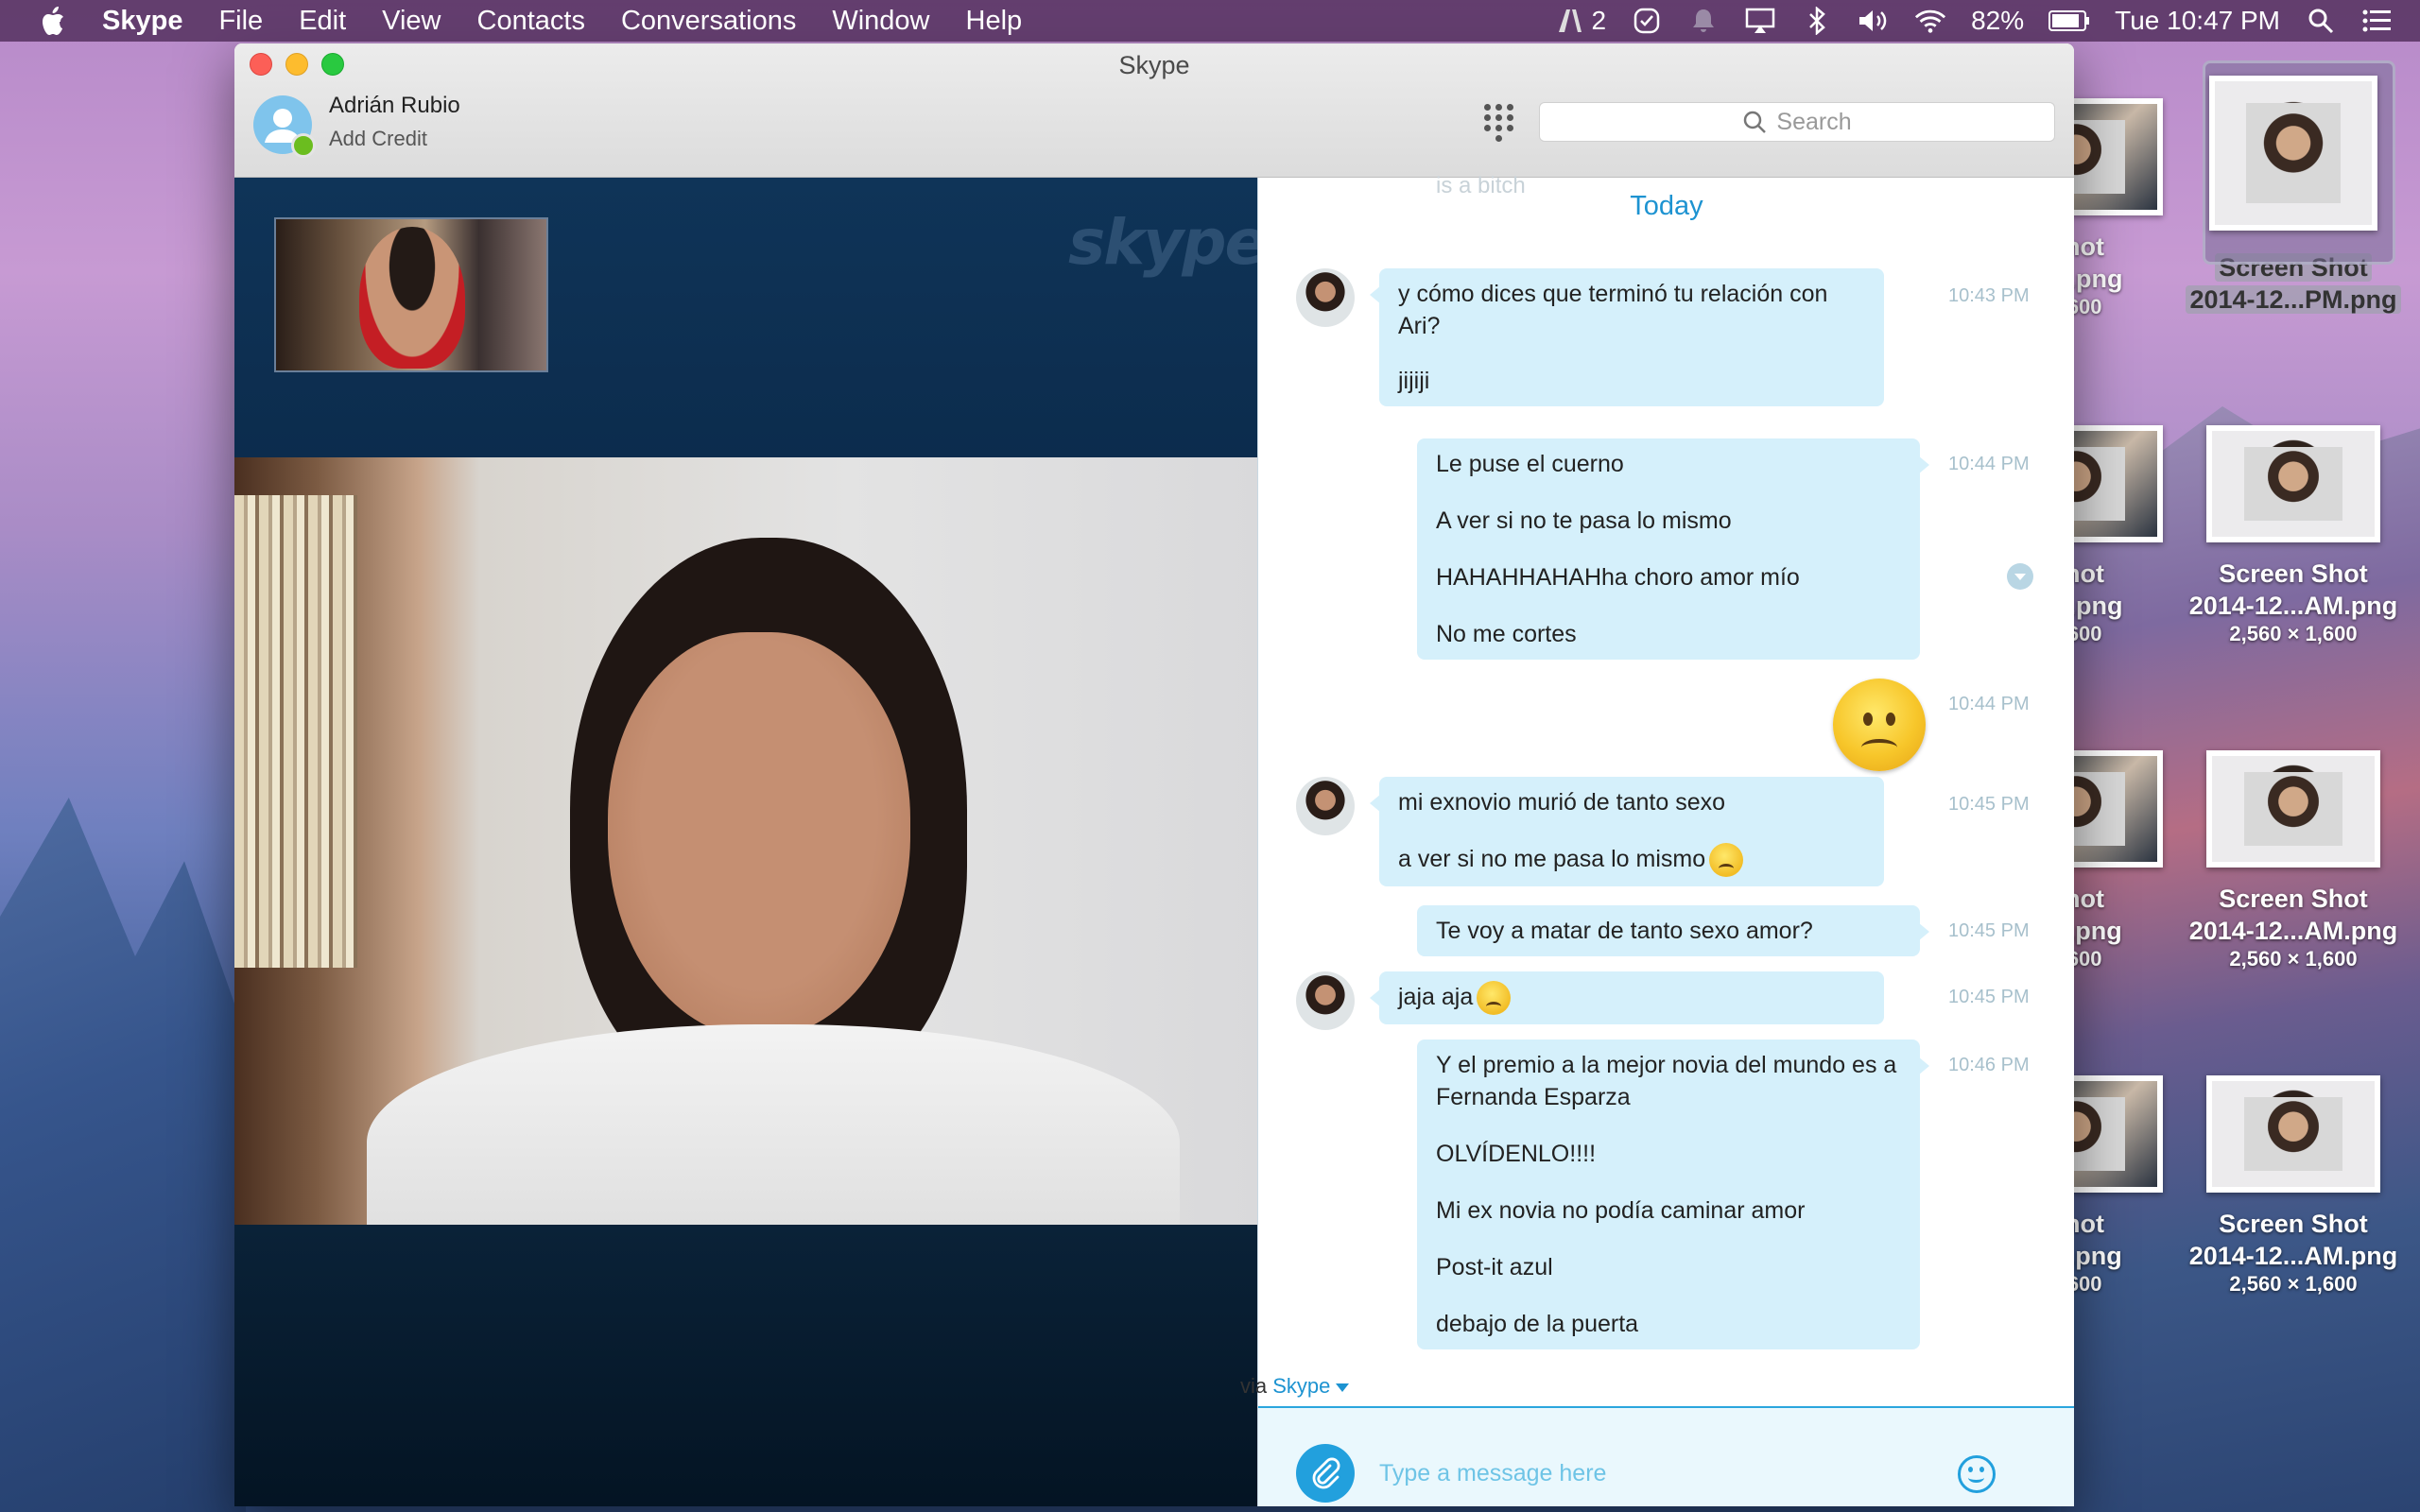 The width and height of the screenshot is (2420, 1512). Describe the element at coordinates (378, 139) in the screenshot. I see `add-credit-link: Add Credit` at that location.